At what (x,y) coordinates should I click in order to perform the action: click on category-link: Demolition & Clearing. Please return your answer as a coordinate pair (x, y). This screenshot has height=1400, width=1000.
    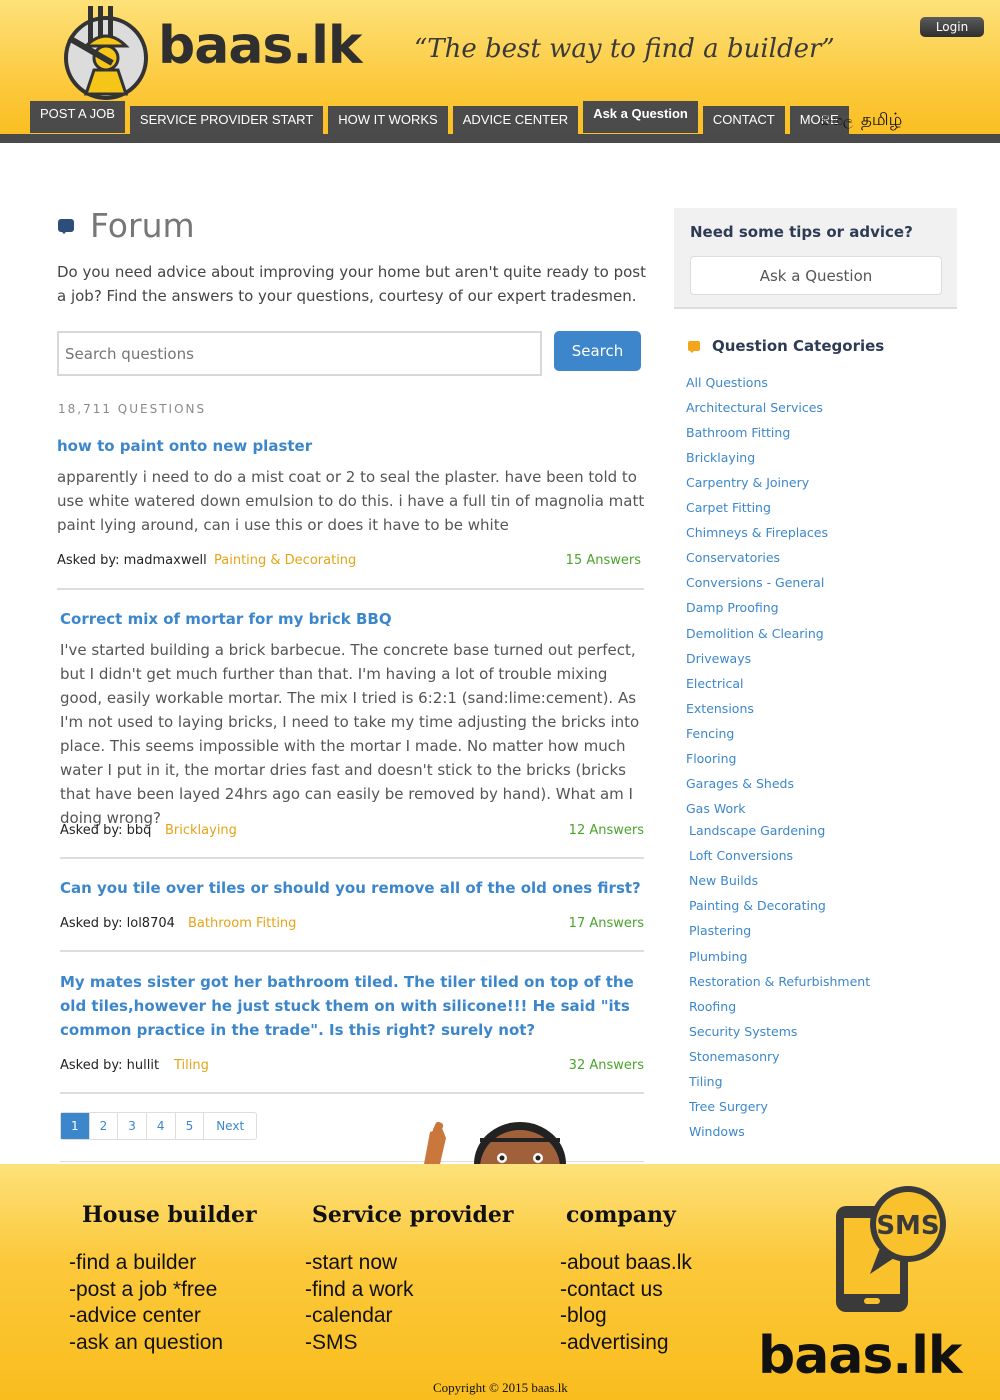
    Looking at the image, I should click on (755, 633).